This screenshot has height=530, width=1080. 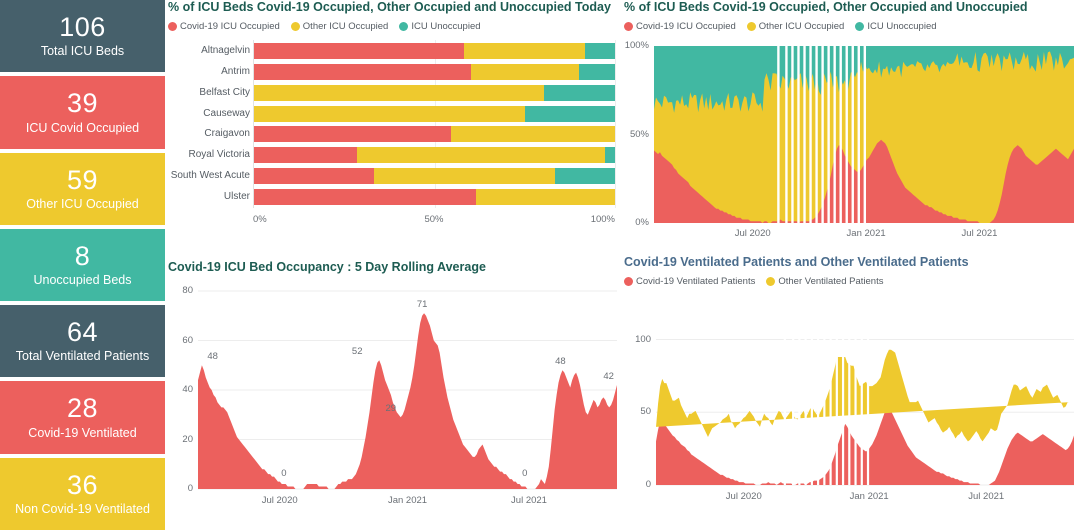 I want to click on data-label: 48, so click(x=212, y=357).